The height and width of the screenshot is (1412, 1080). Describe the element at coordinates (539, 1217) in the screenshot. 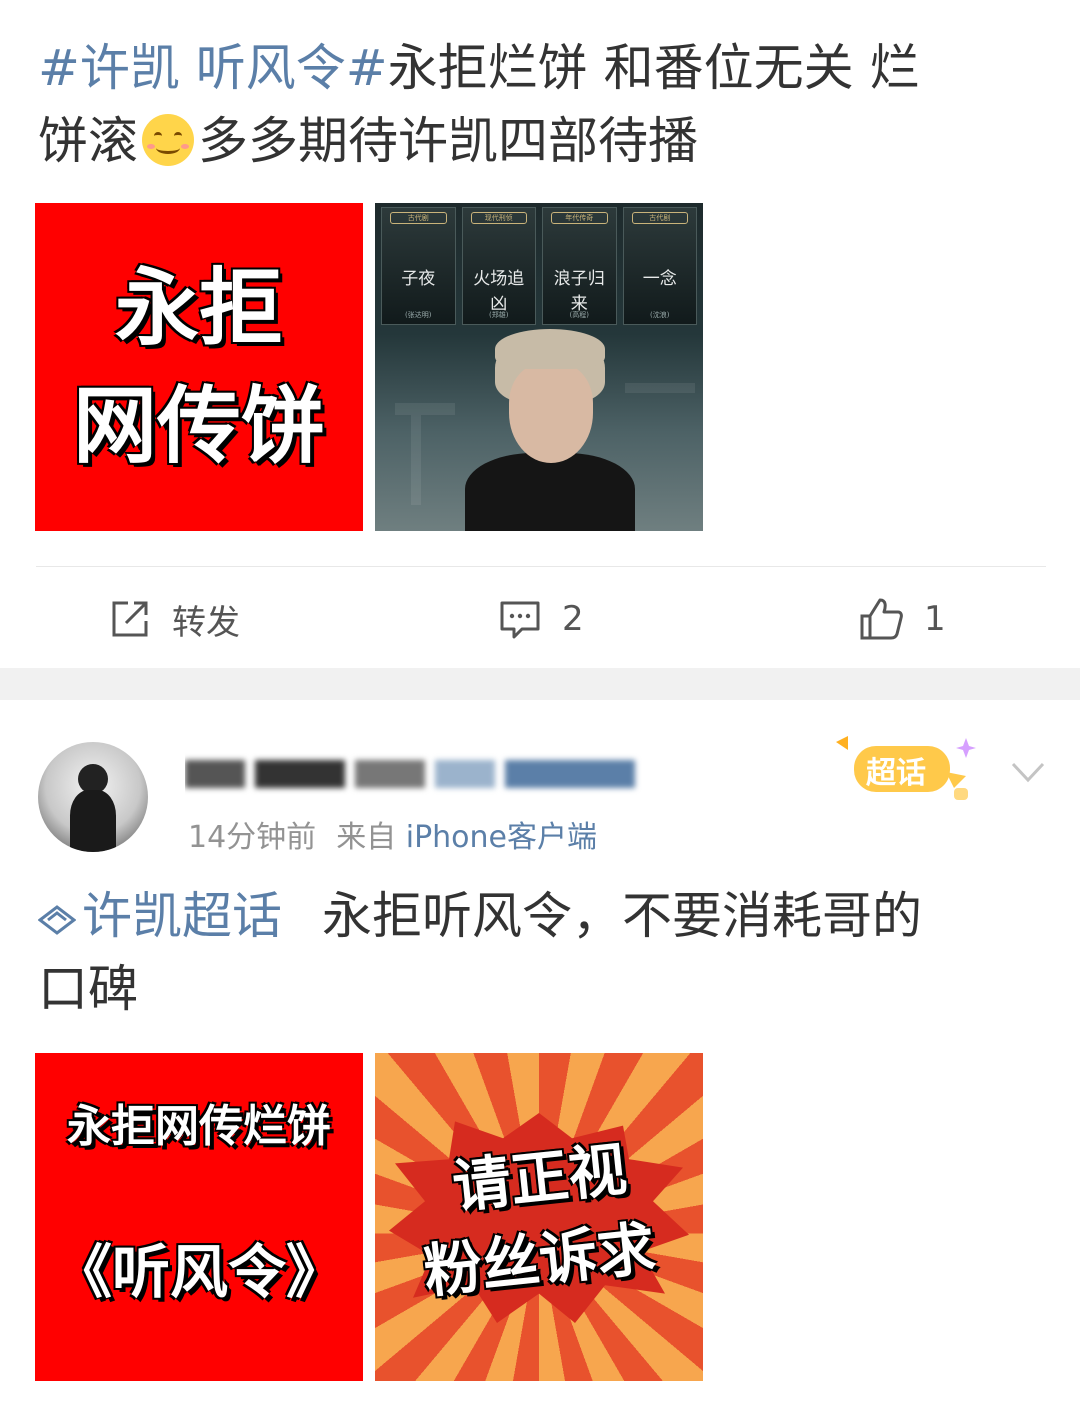

I see `post-image-2: 请正视 粉丝诉求` at that location.